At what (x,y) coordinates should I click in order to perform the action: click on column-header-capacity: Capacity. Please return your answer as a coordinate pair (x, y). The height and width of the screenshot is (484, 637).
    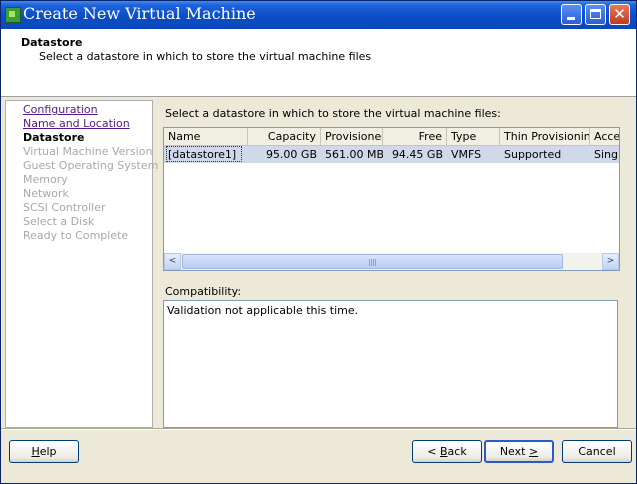
    Looking at the image, I should click on (284, 137).